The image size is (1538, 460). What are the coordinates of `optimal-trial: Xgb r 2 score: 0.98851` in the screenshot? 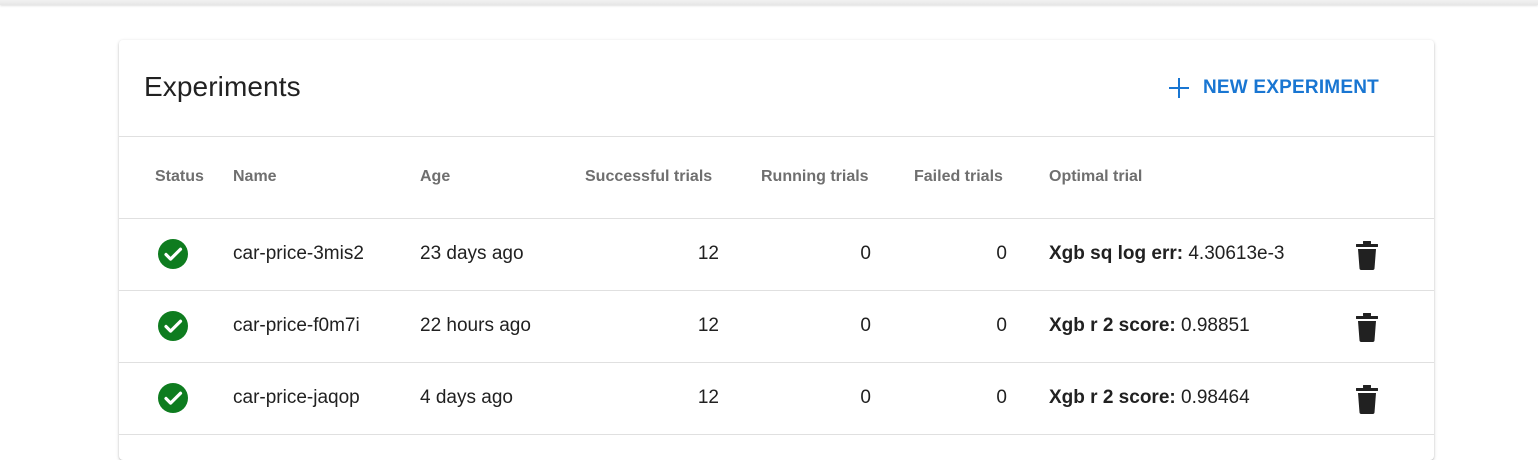 It's located at (1149, 326).